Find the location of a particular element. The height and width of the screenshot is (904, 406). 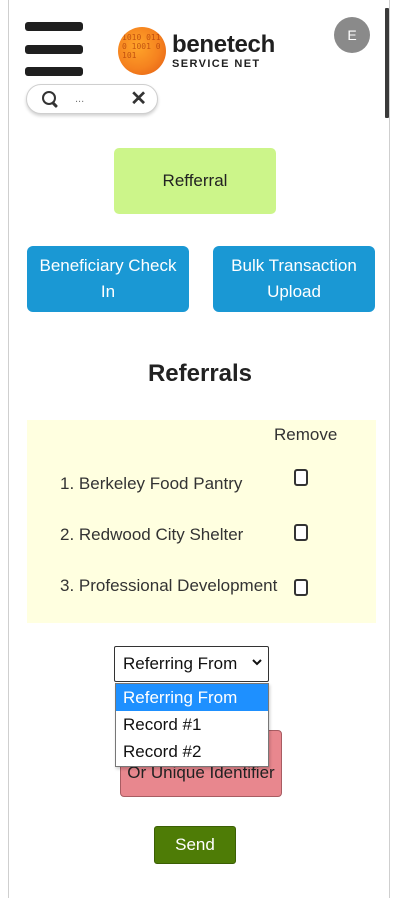

chevron-down-icon is located at coordinates (257, 662).